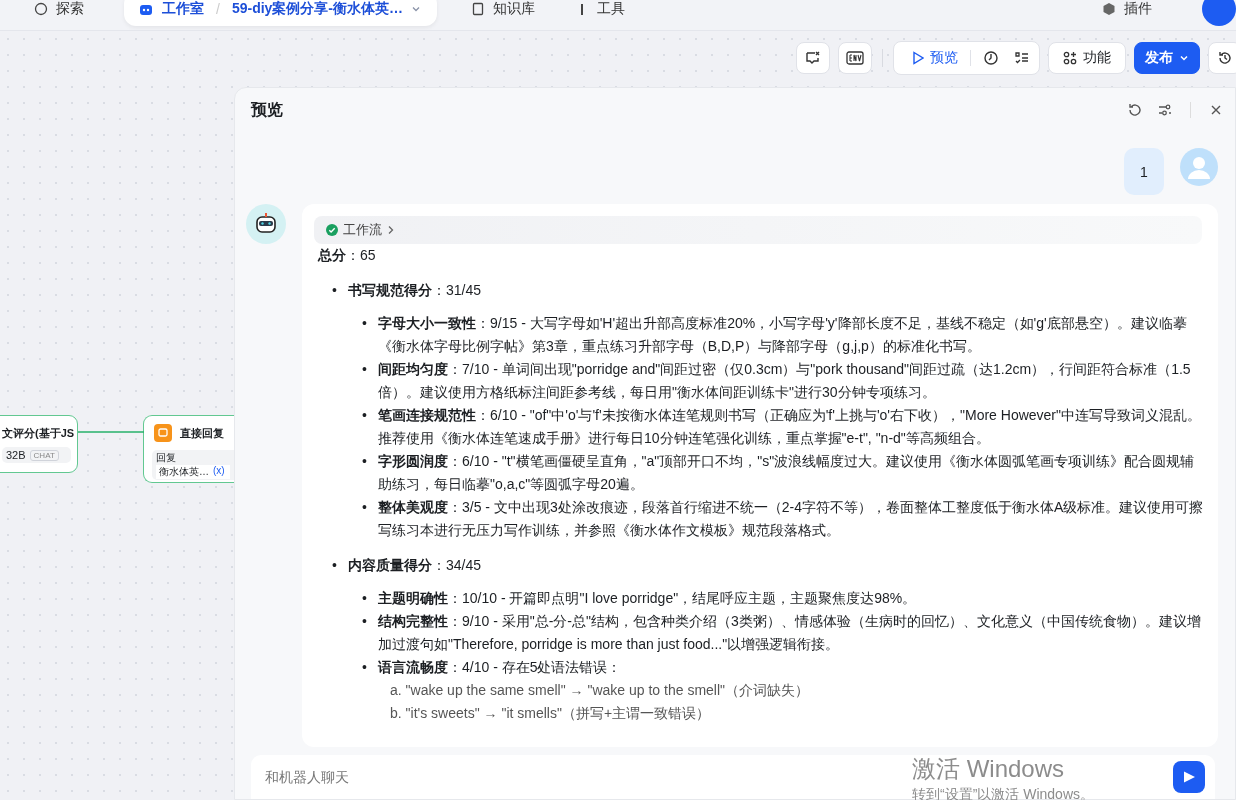 Image resolution: width=1236 pixels, height=800 pixels. What do you see at coordinates (415, 290) in the screenshot?
I see `section-score: 书写规范得分：31/45` at bounding box center [415, 290].